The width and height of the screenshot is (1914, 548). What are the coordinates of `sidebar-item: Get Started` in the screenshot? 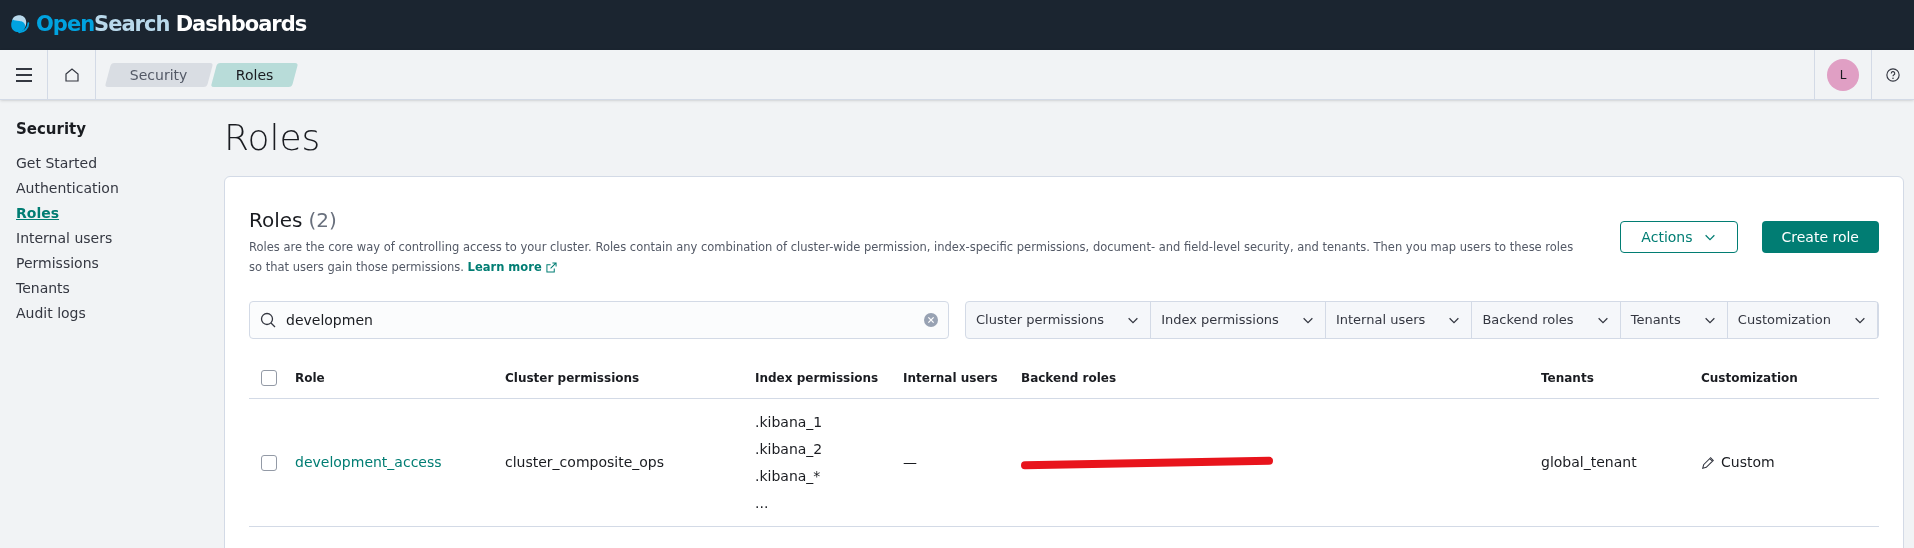 It's located at (57, 163).